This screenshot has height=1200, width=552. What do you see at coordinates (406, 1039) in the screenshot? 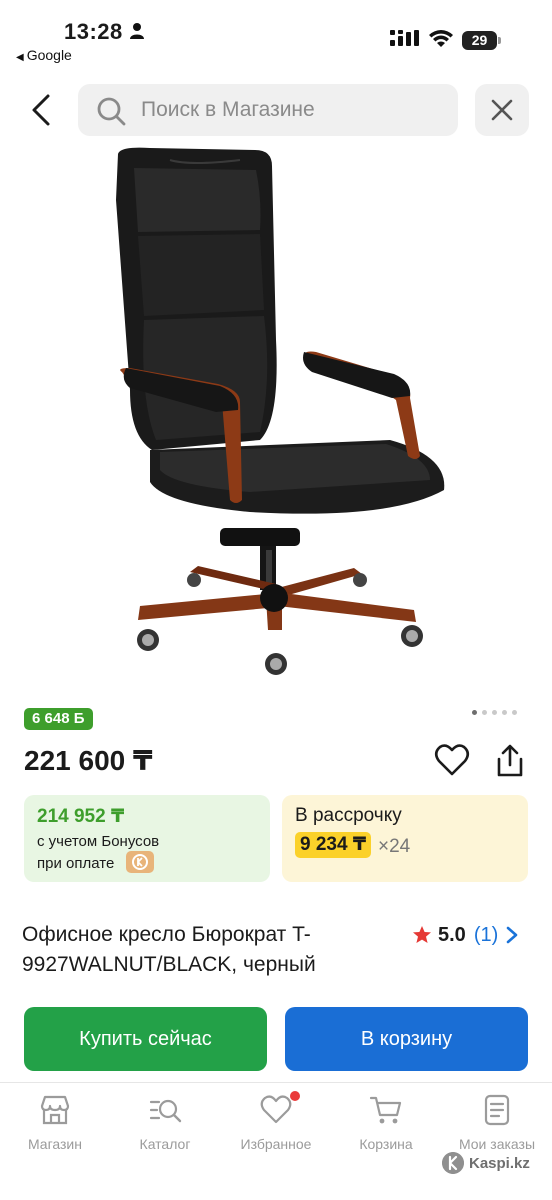
I see `add-to-cart-button: В корзину` at bounding box center [406, 1039].